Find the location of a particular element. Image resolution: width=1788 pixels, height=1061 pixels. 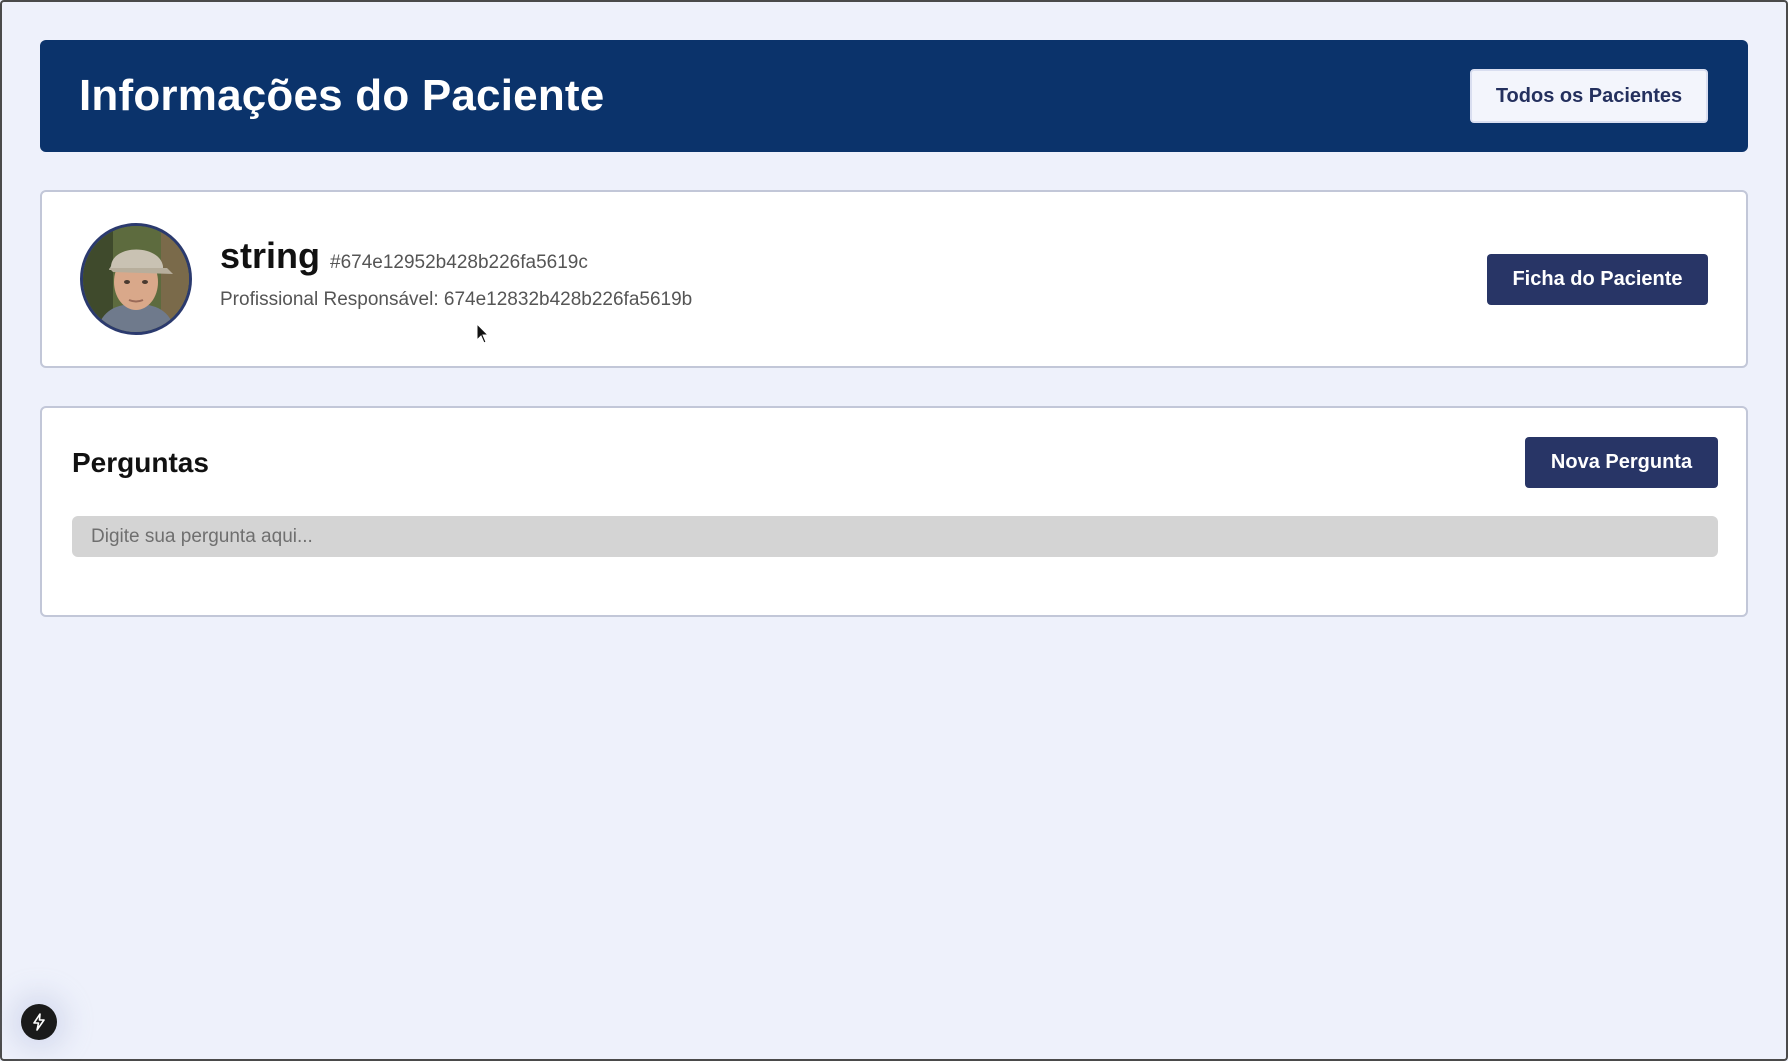

professional-label: Profissional Responsável: is located at coordinates (329, 299).